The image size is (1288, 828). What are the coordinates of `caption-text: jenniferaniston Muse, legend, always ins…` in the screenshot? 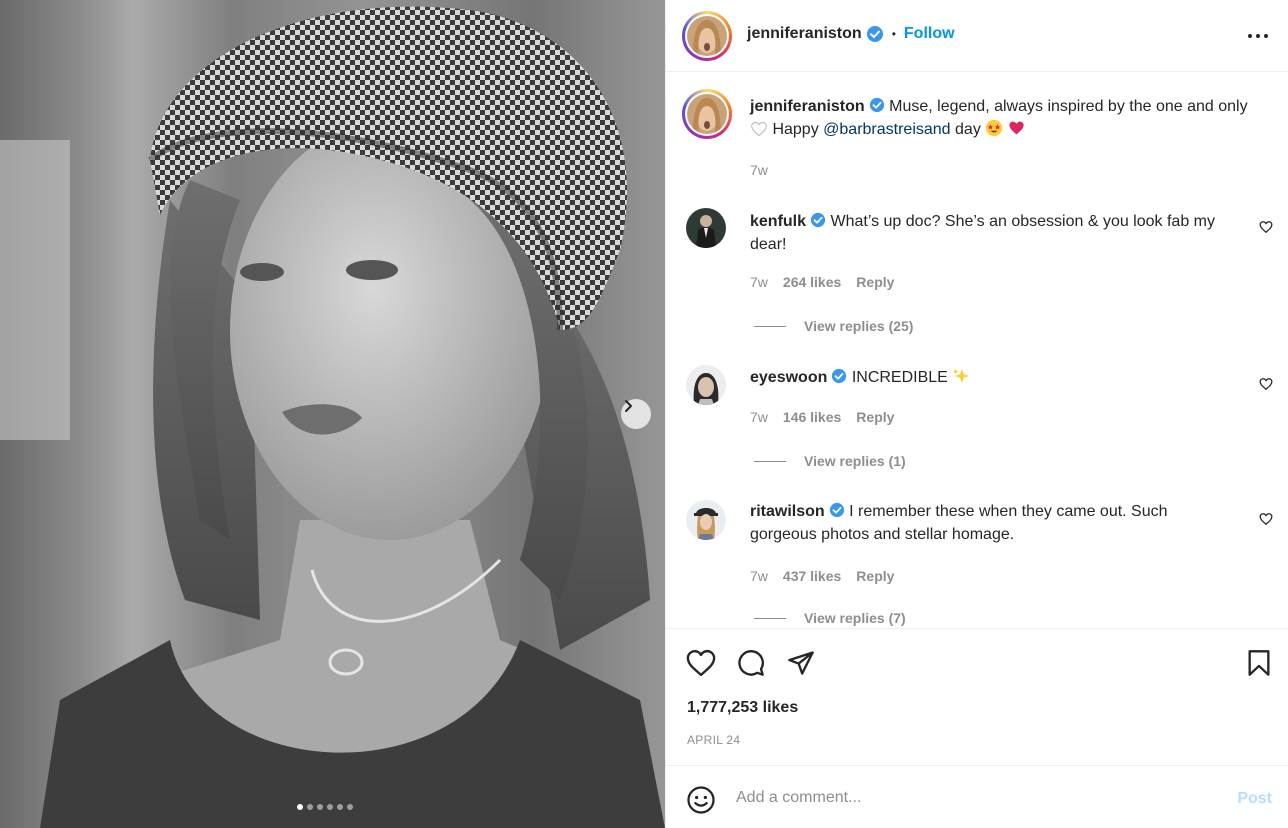 It's located at (1000, 118).